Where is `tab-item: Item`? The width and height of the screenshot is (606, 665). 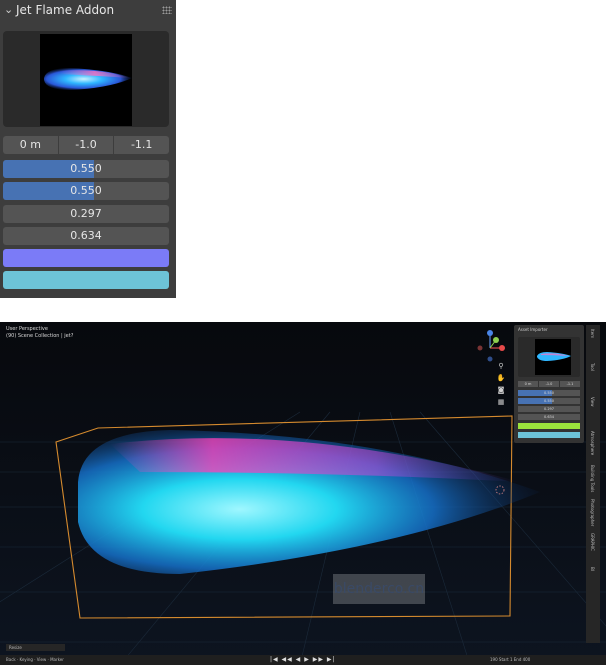
tab-item: Item is located at coordinates (592, 344).